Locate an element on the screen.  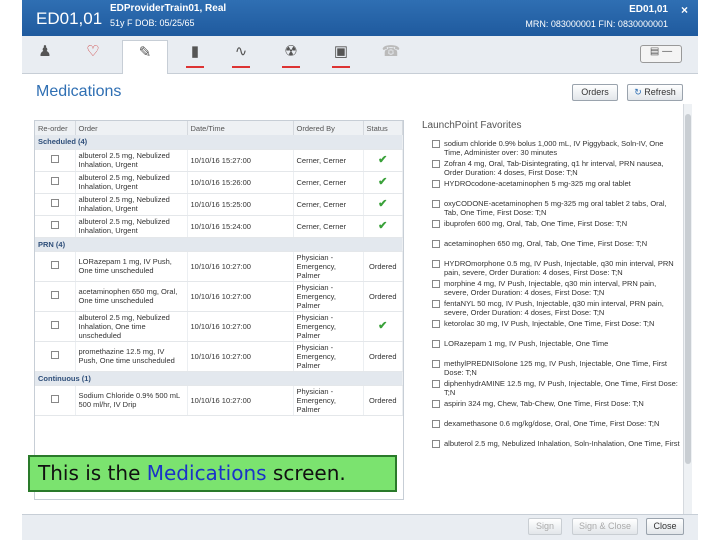
pill-icon: ✎ is located at coordinates (145, 57).